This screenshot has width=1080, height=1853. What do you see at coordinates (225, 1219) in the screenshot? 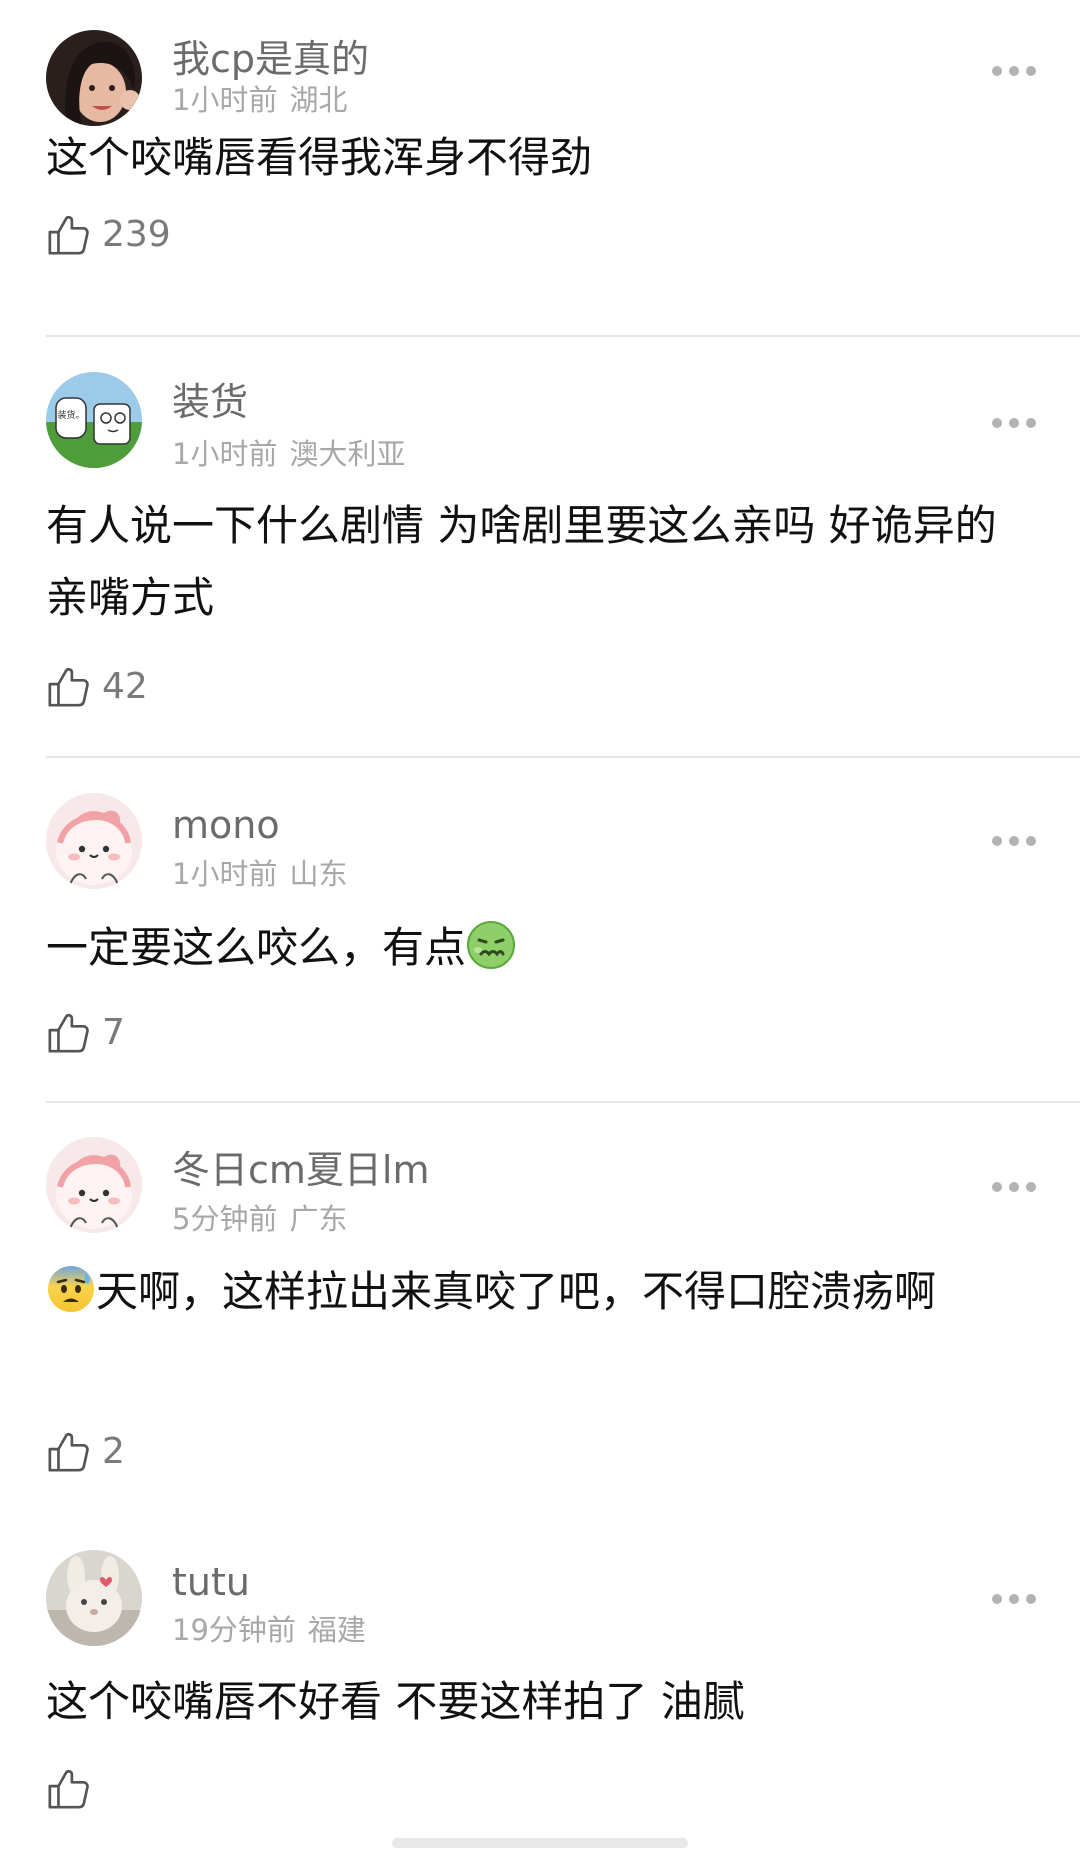
I see `comment-time: 5分钟前` at bounding box center [225, 1219].